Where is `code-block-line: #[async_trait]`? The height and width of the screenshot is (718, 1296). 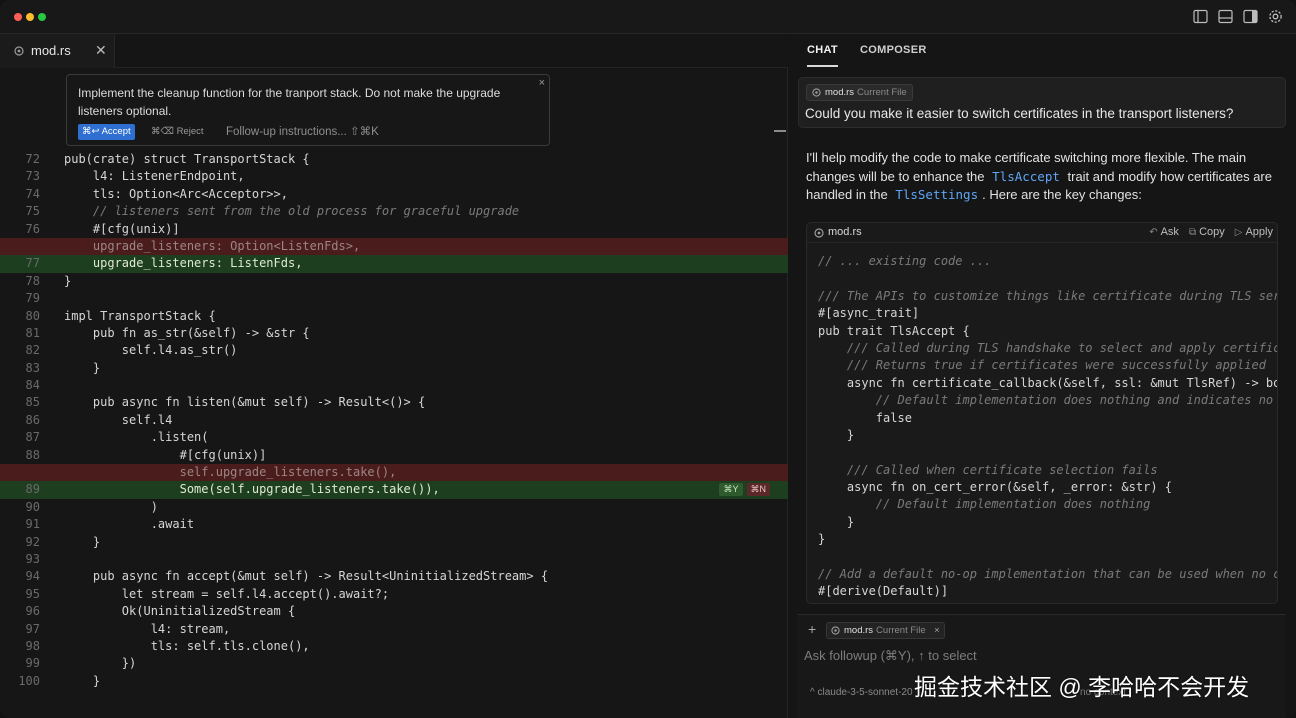 code-block-line: #[async_trait] is located at coordinates (869, 313).